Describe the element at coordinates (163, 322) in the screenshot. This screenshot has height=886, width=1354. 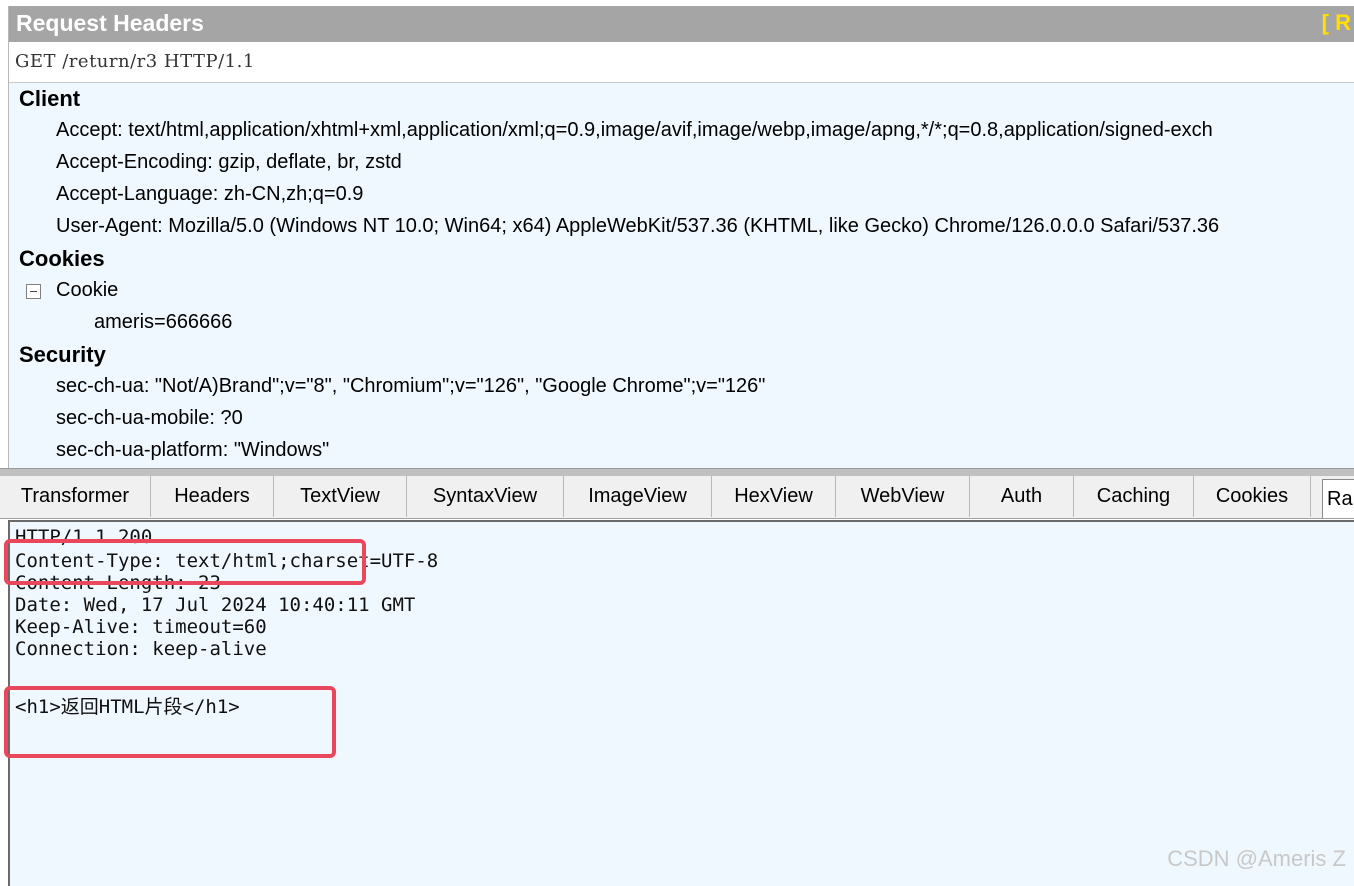
I see `cookie-value: ameris=666666` at that location.